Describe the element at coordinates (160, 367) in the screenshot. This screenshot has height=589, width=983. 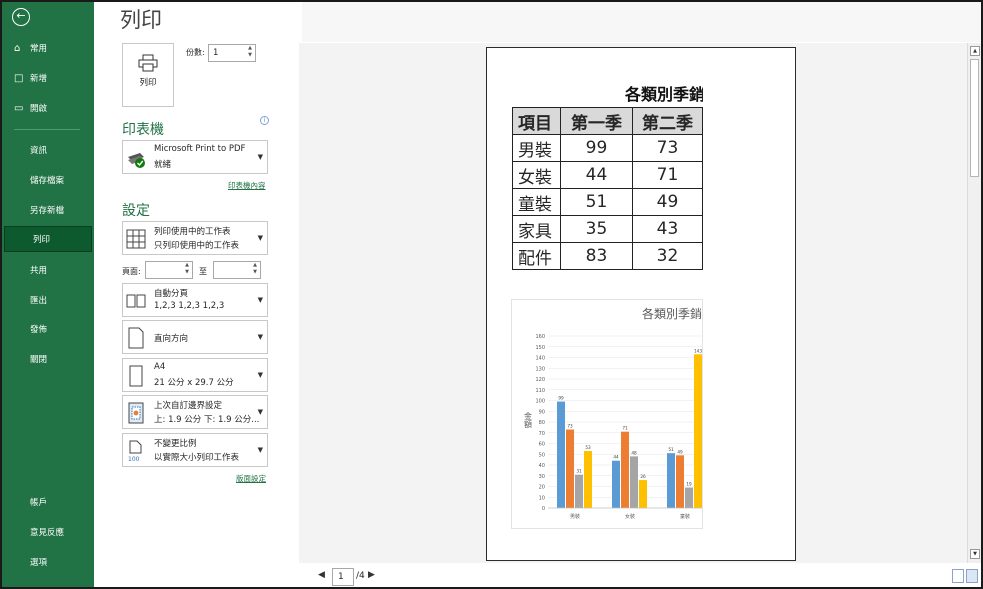
I see `paper-size-value: A4` at that location.